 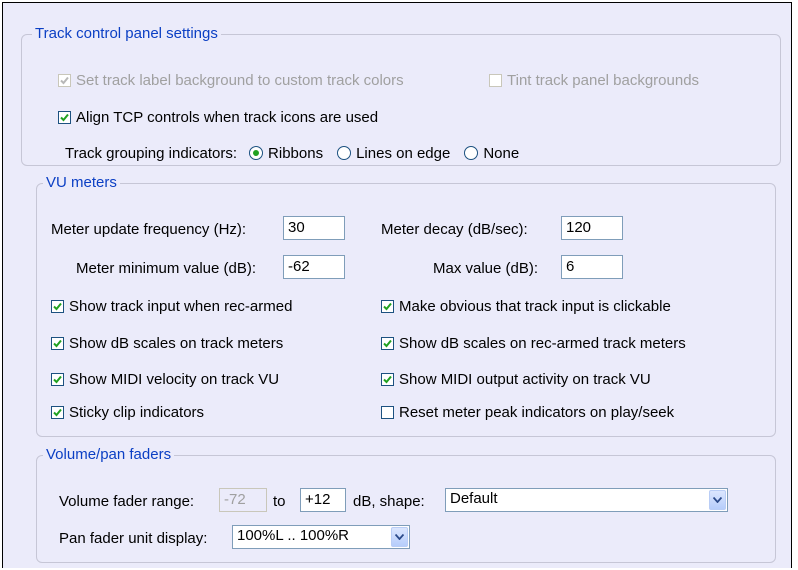 What do you see at coordinates (181, 306) in the screenshot?
I see `show-input-rec-armed-label: Show track input when rec-armed` at bounding box center [181, 306].